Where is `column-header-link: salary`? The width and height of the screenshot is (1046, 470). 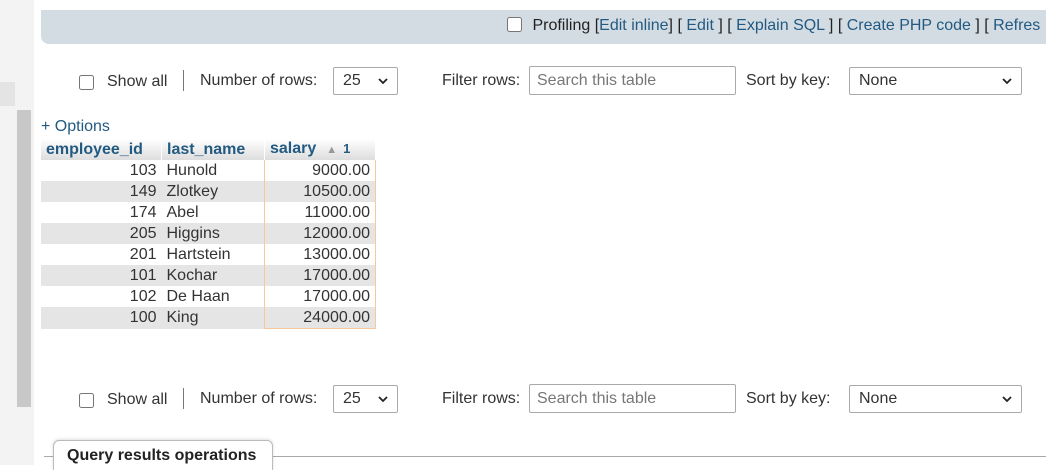 column-header-link: salary is located at coordinates (293, 148).